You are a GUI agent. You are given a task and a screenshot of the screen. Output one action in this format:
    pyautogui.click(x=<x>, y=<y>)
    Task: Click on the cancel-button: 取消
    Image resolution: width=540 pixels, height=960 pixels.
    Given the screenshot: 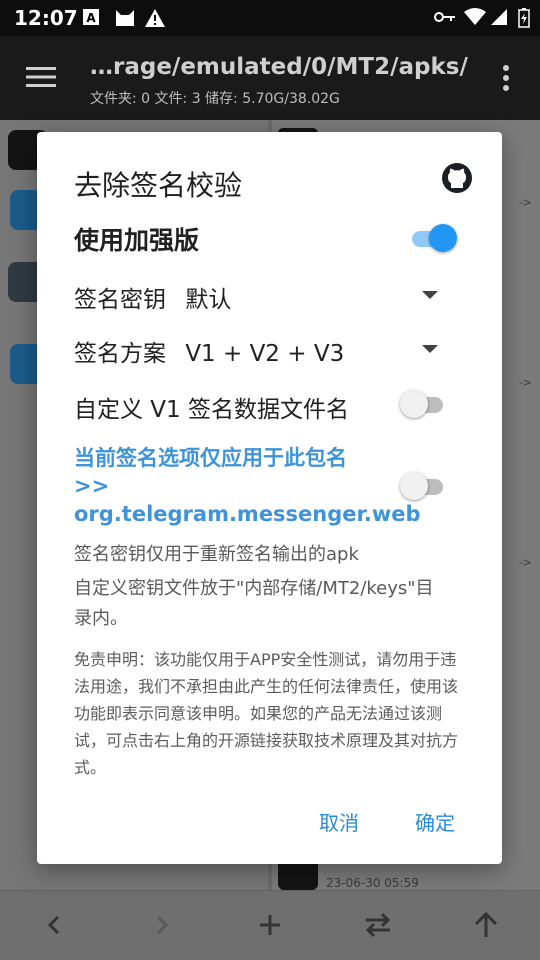 What is the action you would take?
    pyautogui.click(x=339, y=821)
    